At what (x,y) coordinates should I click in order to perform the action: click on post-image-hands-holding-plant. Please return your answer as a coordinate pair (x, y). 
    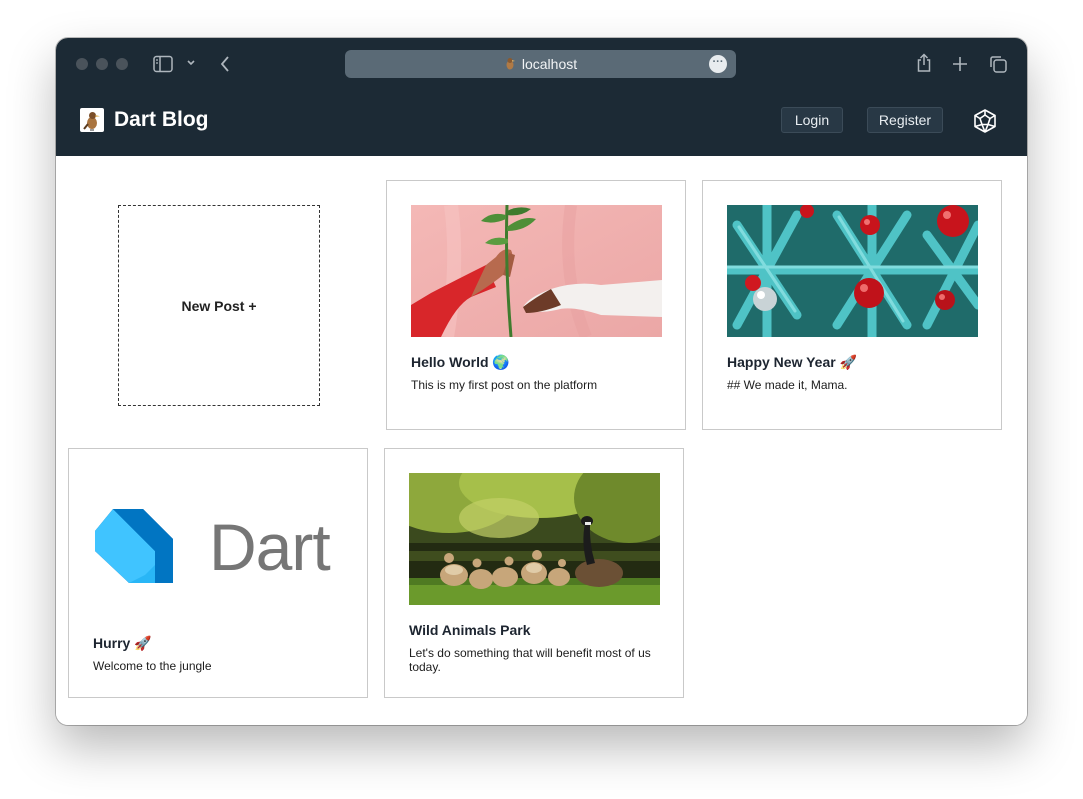
    Looking at the image, I should click on (536, 271).